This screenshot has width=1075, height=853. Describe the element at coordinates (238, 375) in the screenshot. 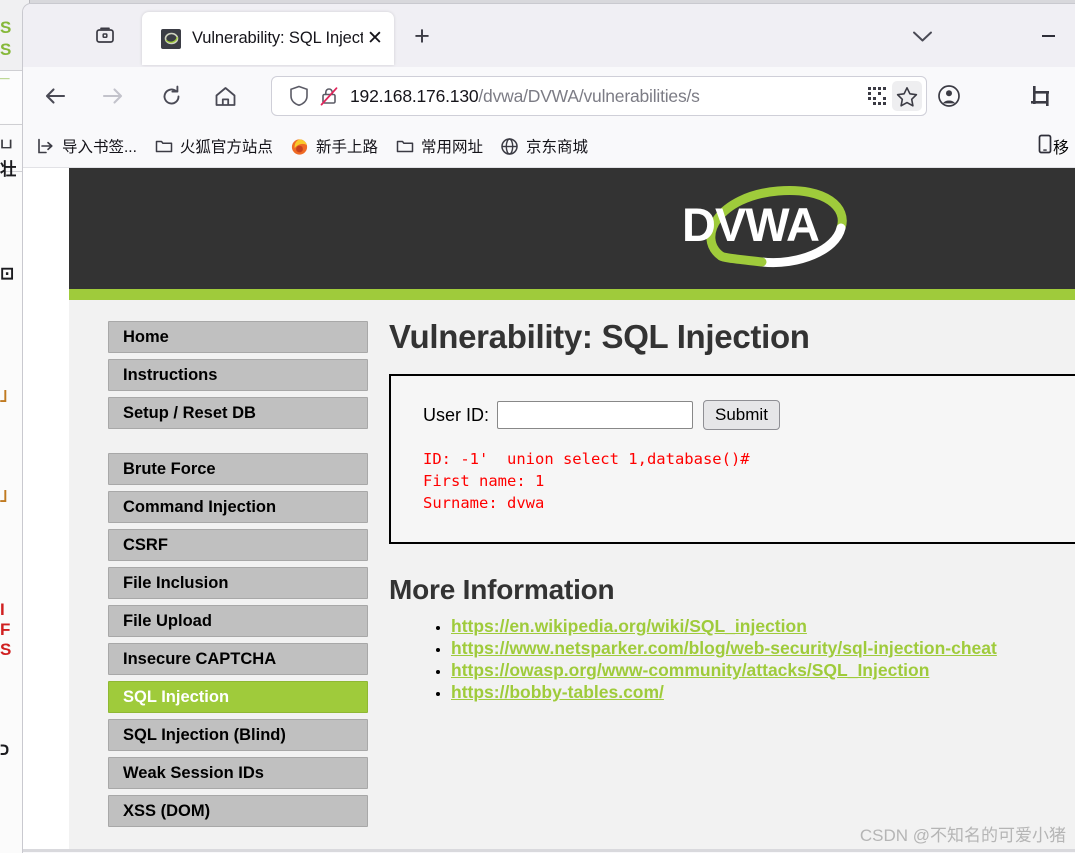

I see `sidebar-item-instructions: Instructions` at that location.